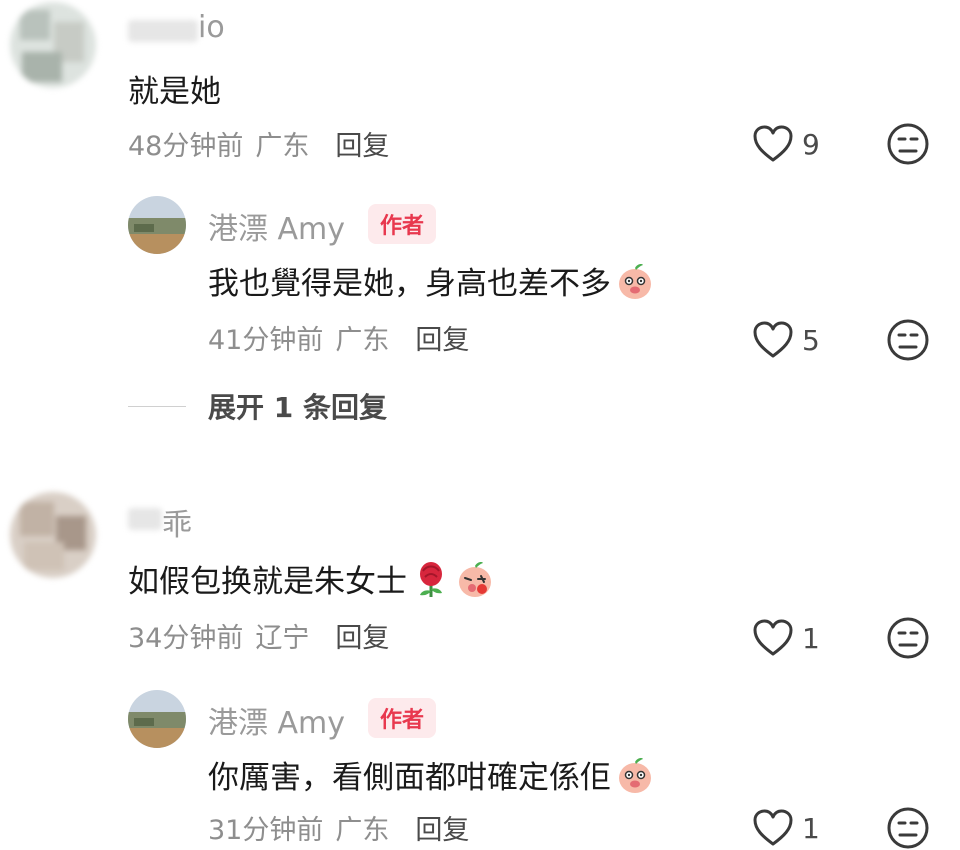 The width and height of the screenshot is (960, 850). Describe the element at coordinates (211, 27) in the screenshot. I see `username: io` at that location.